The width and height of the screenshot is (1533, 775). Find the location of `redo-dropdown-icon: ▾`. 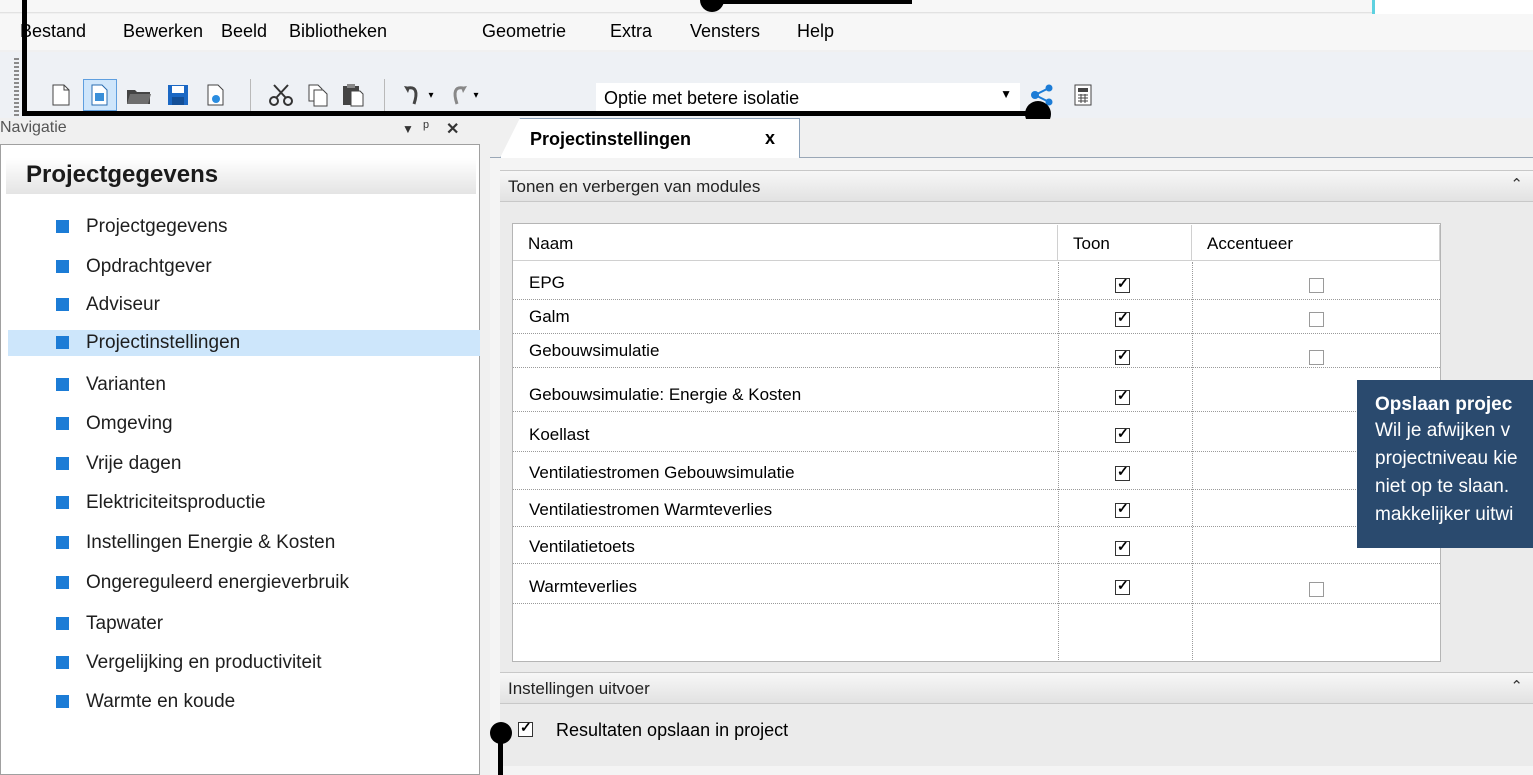

redo-dropdown-icon: ▾ is located at coordinates (476, 95).